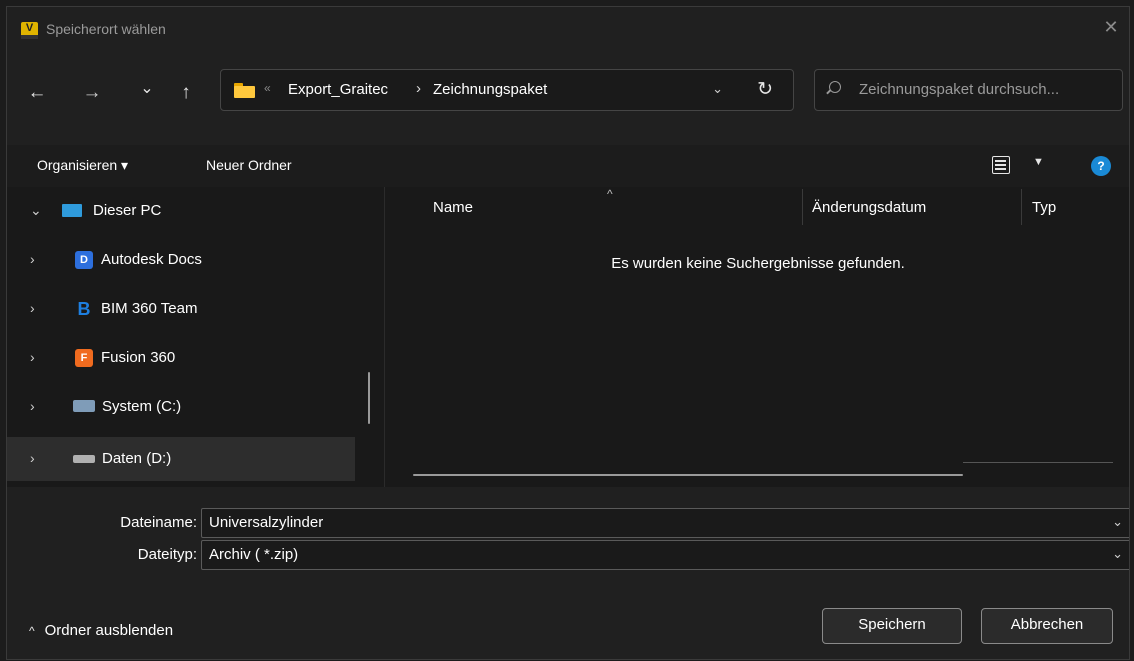  What do you see at coordinates (84, 309) in the screenshot?
I see `bim360-icon: B` at bounding box center [84, 309].